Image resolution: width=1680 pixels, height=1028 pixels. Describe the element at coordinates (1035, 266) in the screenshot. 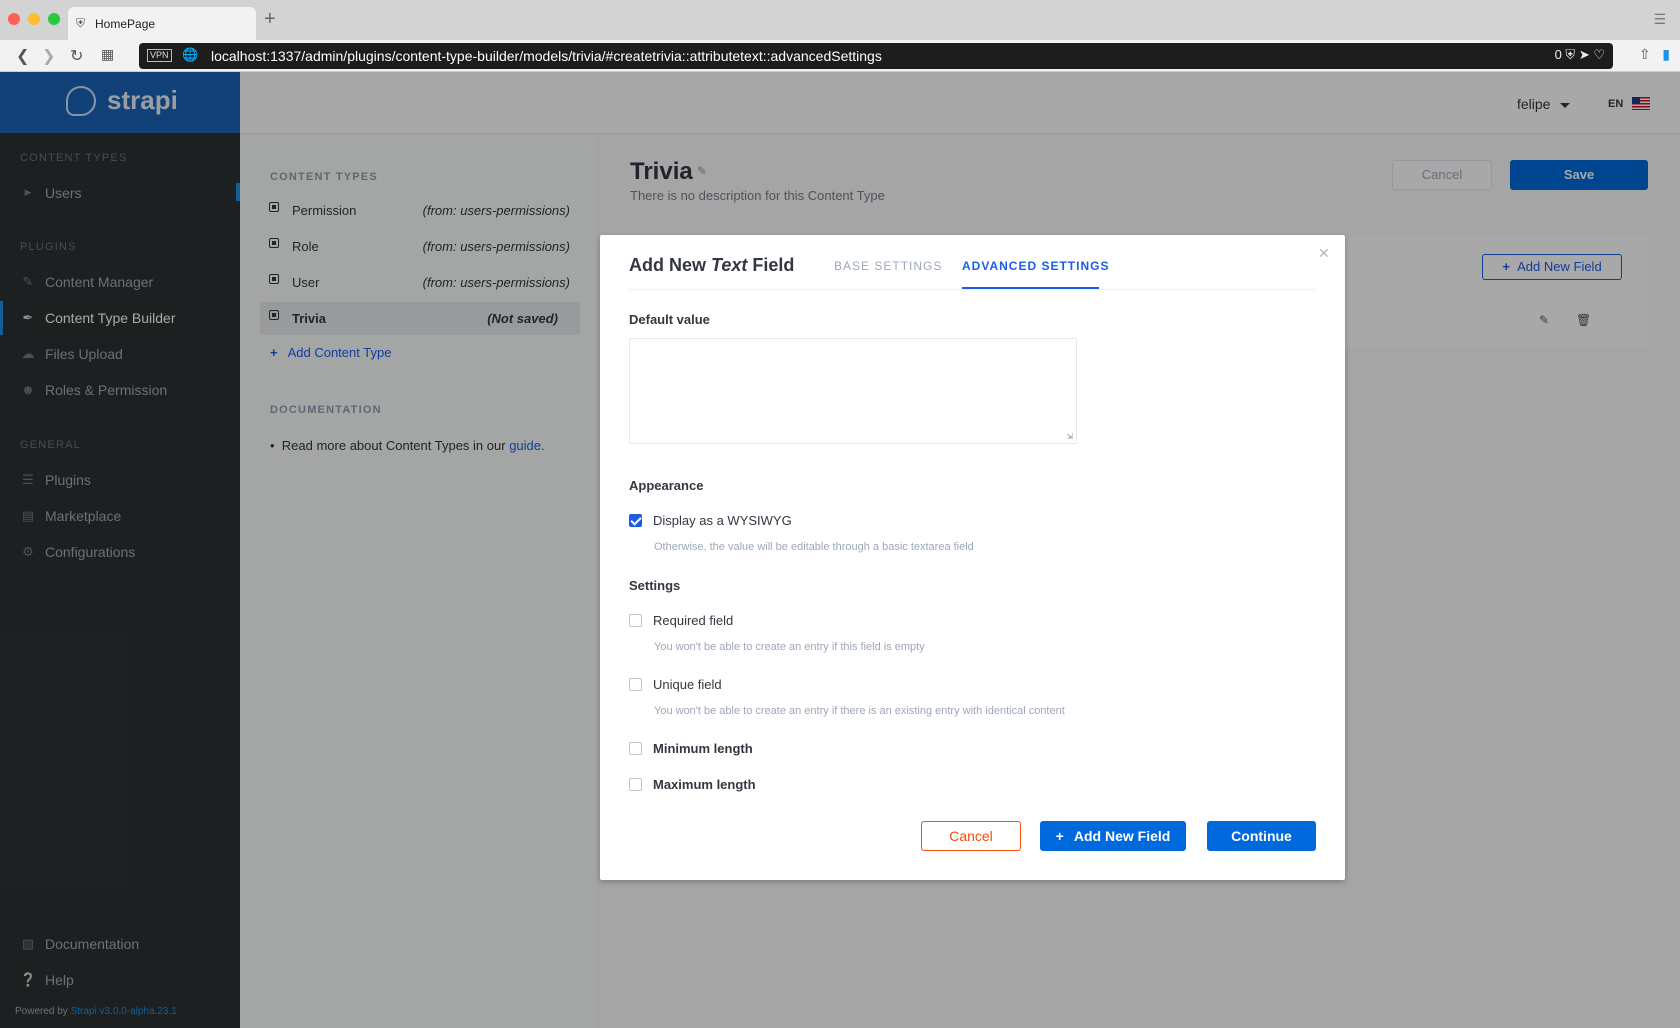

I see `tab-advanced-settings: ADVANCED SETTINGS` at that location.